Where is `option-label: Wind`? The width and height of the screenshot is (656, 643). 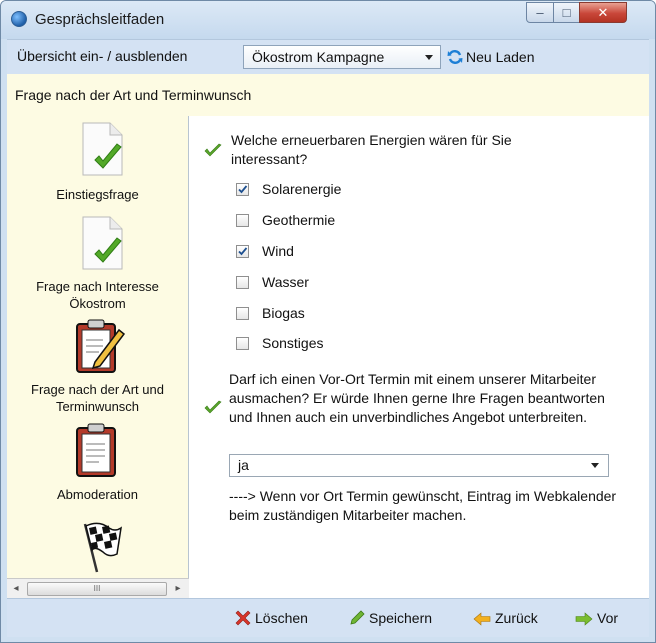 option-label: Wind is located at coordinates (278, 251).